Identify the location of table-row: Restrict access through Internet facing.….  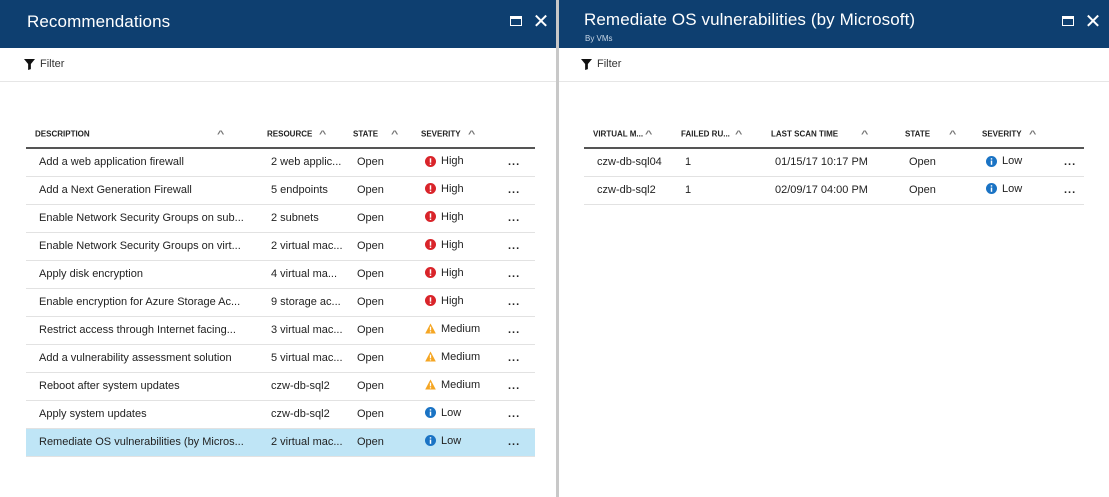
(280, 330).